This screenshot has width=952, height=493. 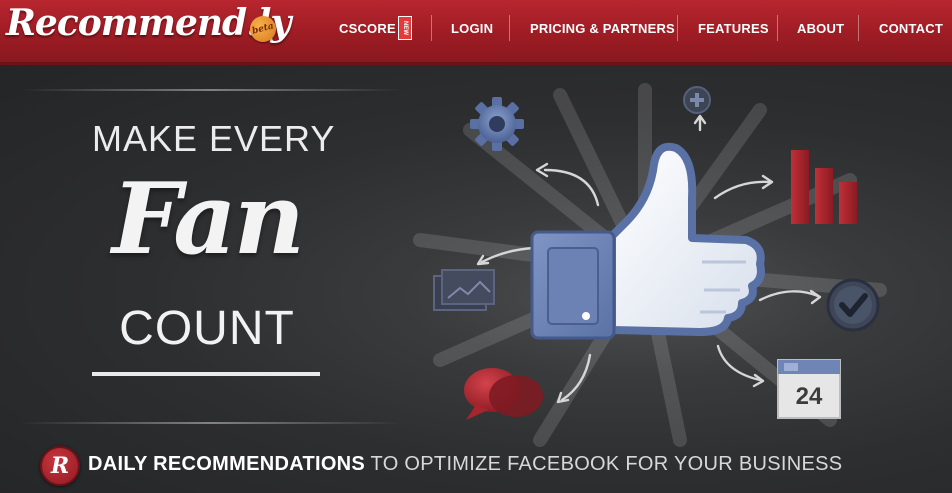 What do you see at coordinates (211, 423) in the screenshot?
I see `divider-bottom` at bounding box center [211, 423].